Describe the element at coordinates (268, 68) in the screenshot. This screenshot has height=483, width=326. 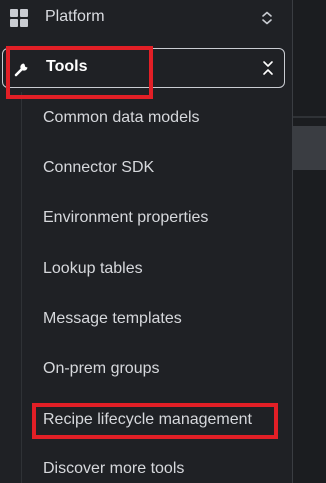
I see `chevron-collapse-icon` at that location.